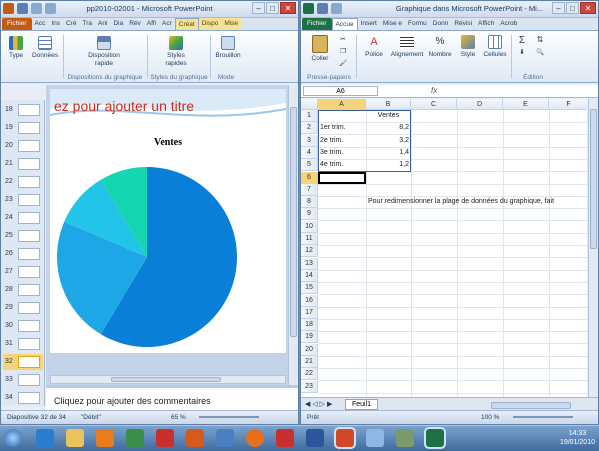  Describe the element at coordinates (40, 24) in the screenshot. I see `tab-accueil: Acc` at that location.